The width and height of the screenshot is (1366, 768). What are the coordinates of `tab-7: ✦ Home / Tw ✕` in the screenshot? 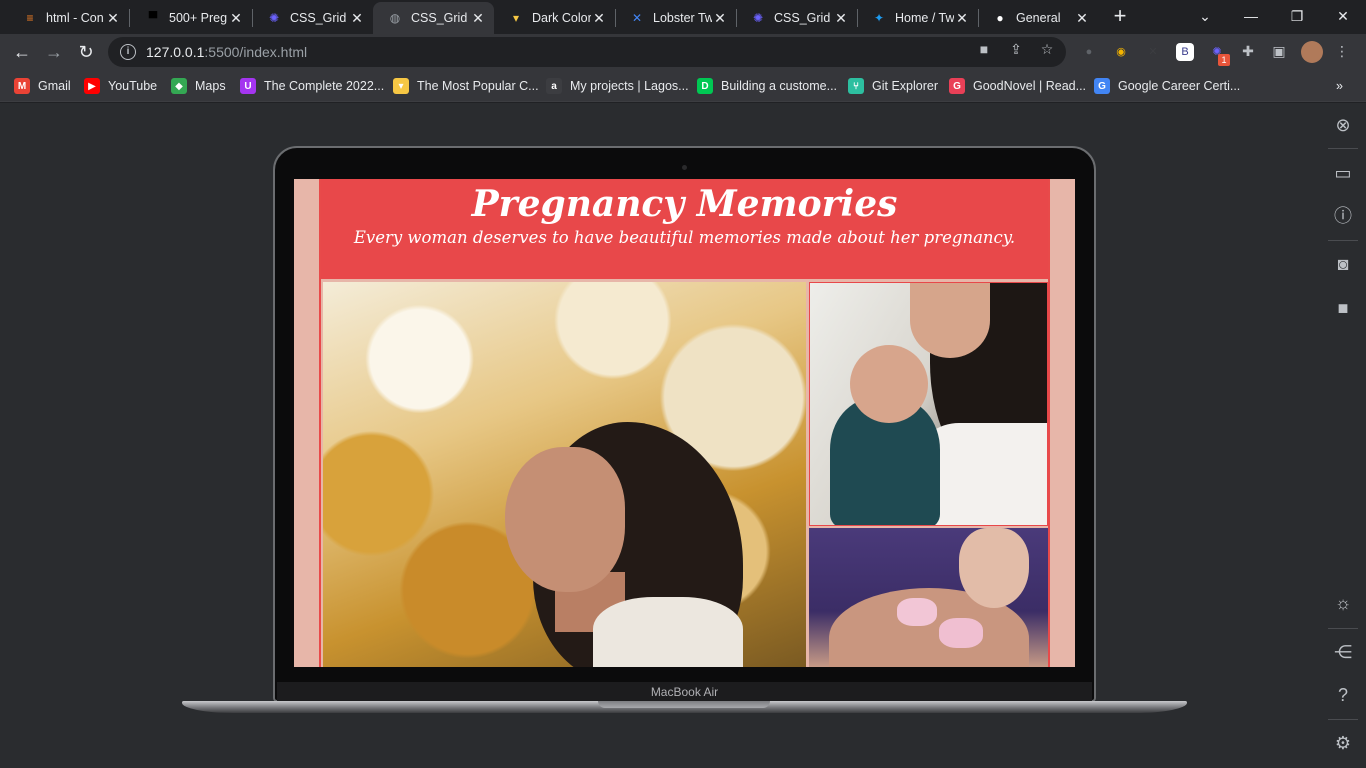 It's located at (917, 18).